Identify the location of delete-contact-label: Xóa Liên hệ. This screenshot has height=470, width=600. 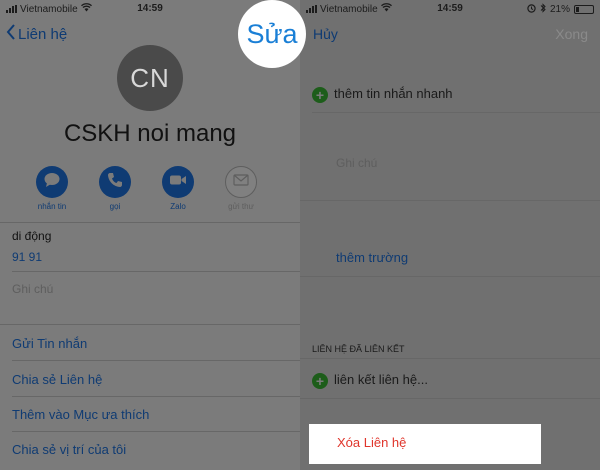
(372, 442).